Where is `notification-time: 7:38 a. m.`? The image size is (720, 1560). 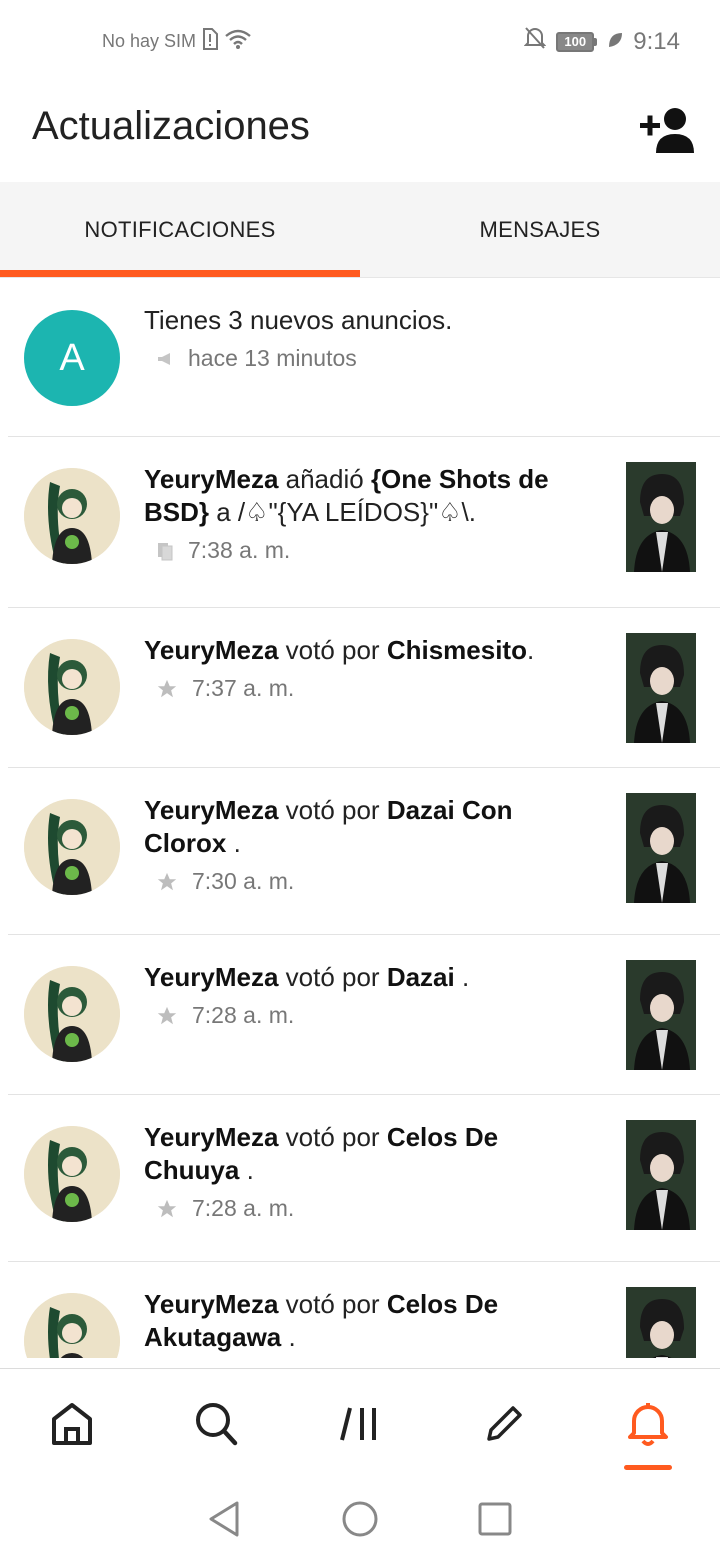
notification-time: 7:38 a. m. is located at coordinates (239, 550).